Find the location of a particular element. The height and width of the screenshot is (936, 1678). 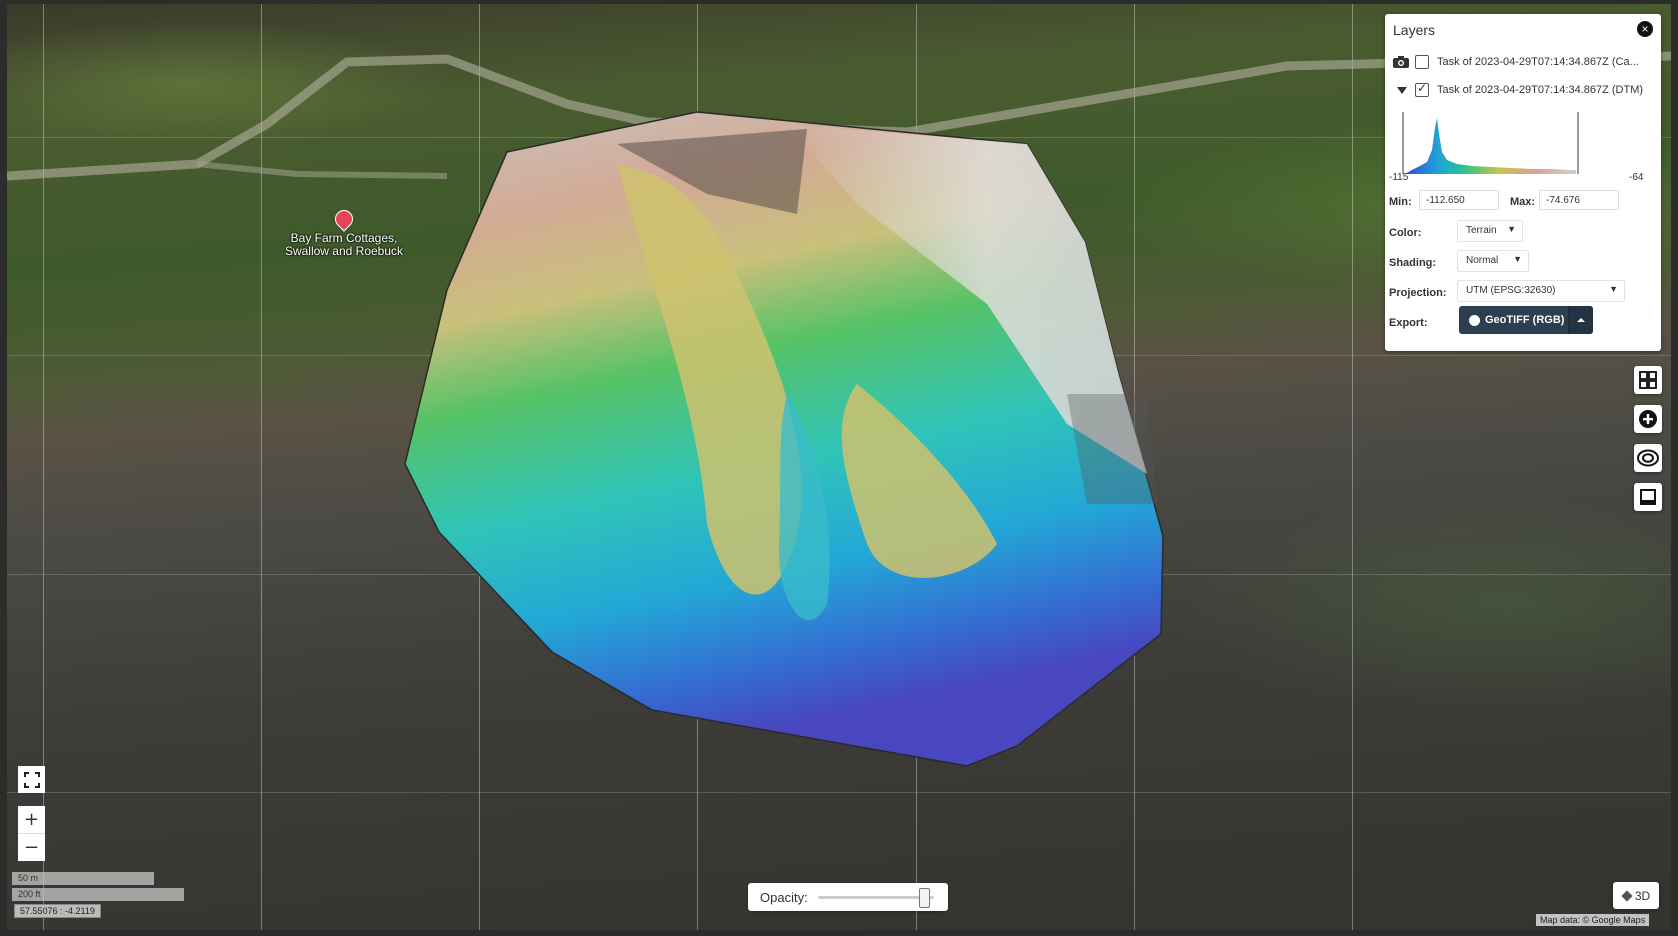

split-view-button is located at coordinates (1648, 497).